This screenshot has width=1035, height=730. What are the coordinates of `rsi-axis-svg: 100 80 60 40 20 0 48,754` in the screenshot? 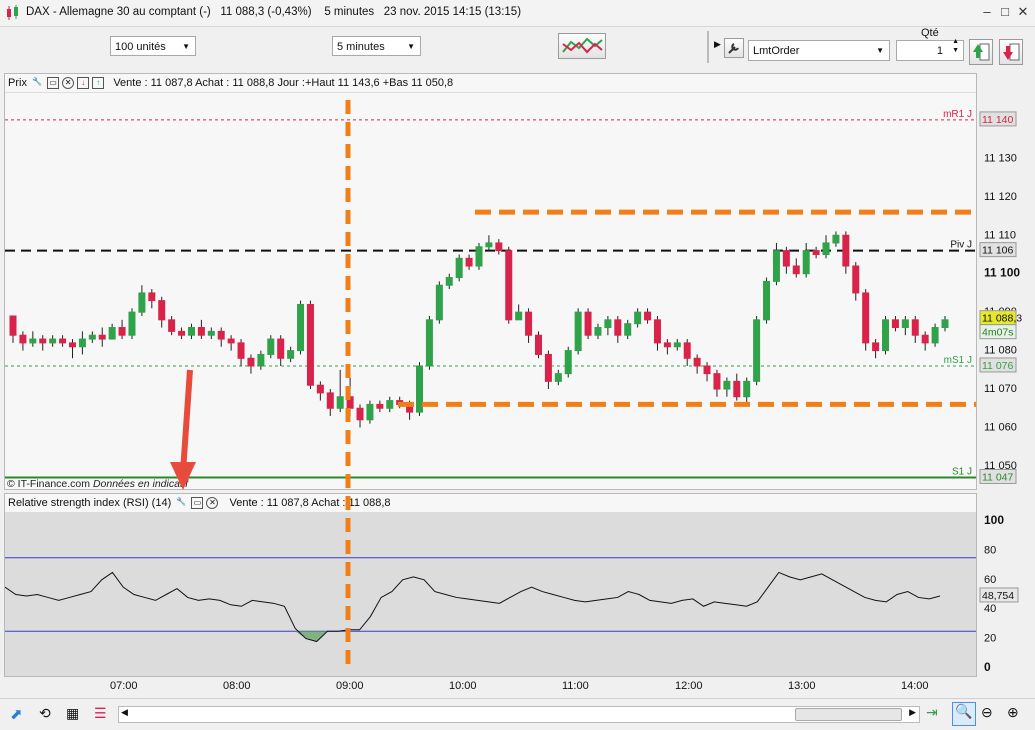 It's located at (999, 593).